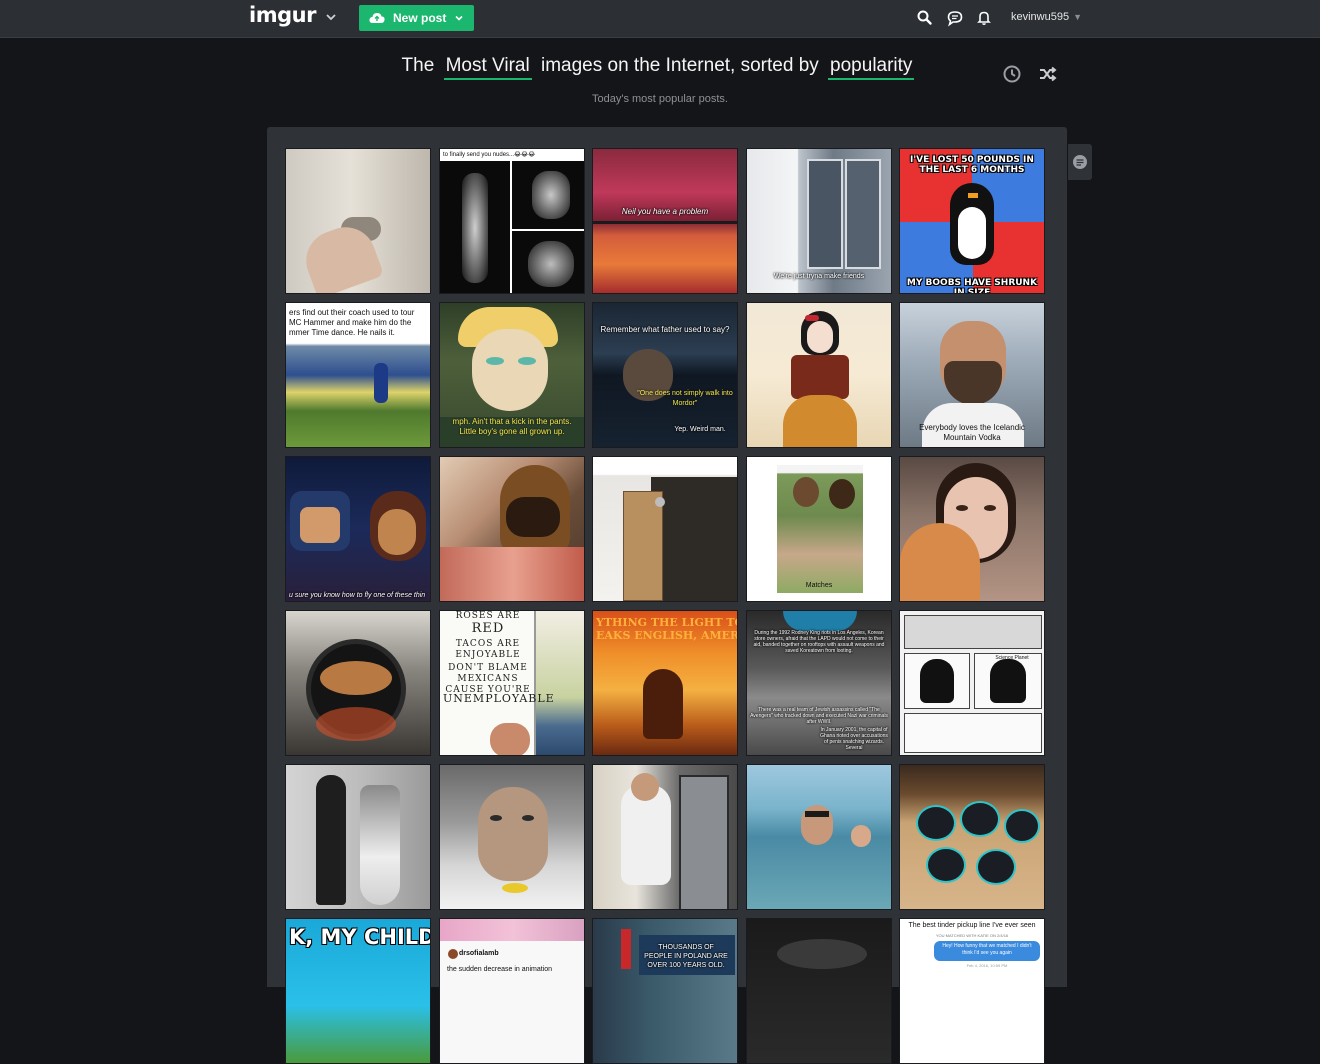 The width and height of the screenshot is (1320, 1064). What do you see at coordinates (665, 683) in the screenshot?
I see `gallery-tile: YTHING THE LIGHT TO EAKS ENGLISH, AMERIC` at bounding box center [665, 683].